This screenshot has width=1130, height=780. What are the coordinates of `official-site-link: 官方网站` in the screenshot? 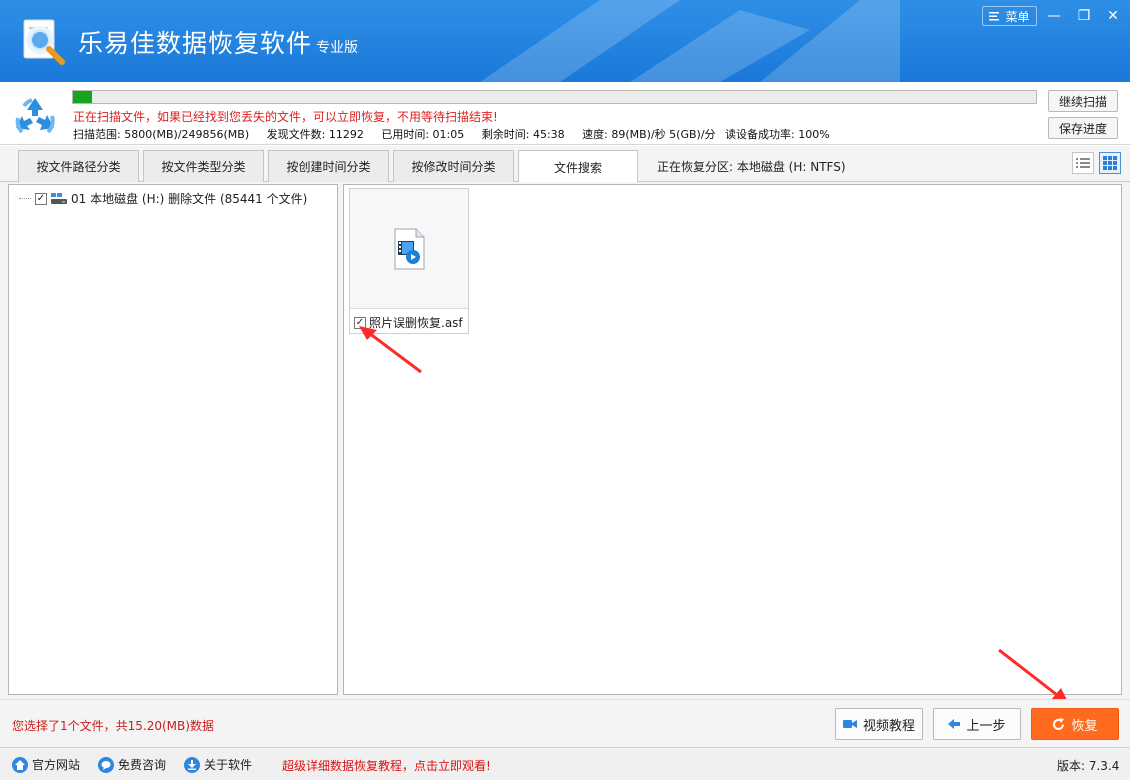 It's located at (46, 764).